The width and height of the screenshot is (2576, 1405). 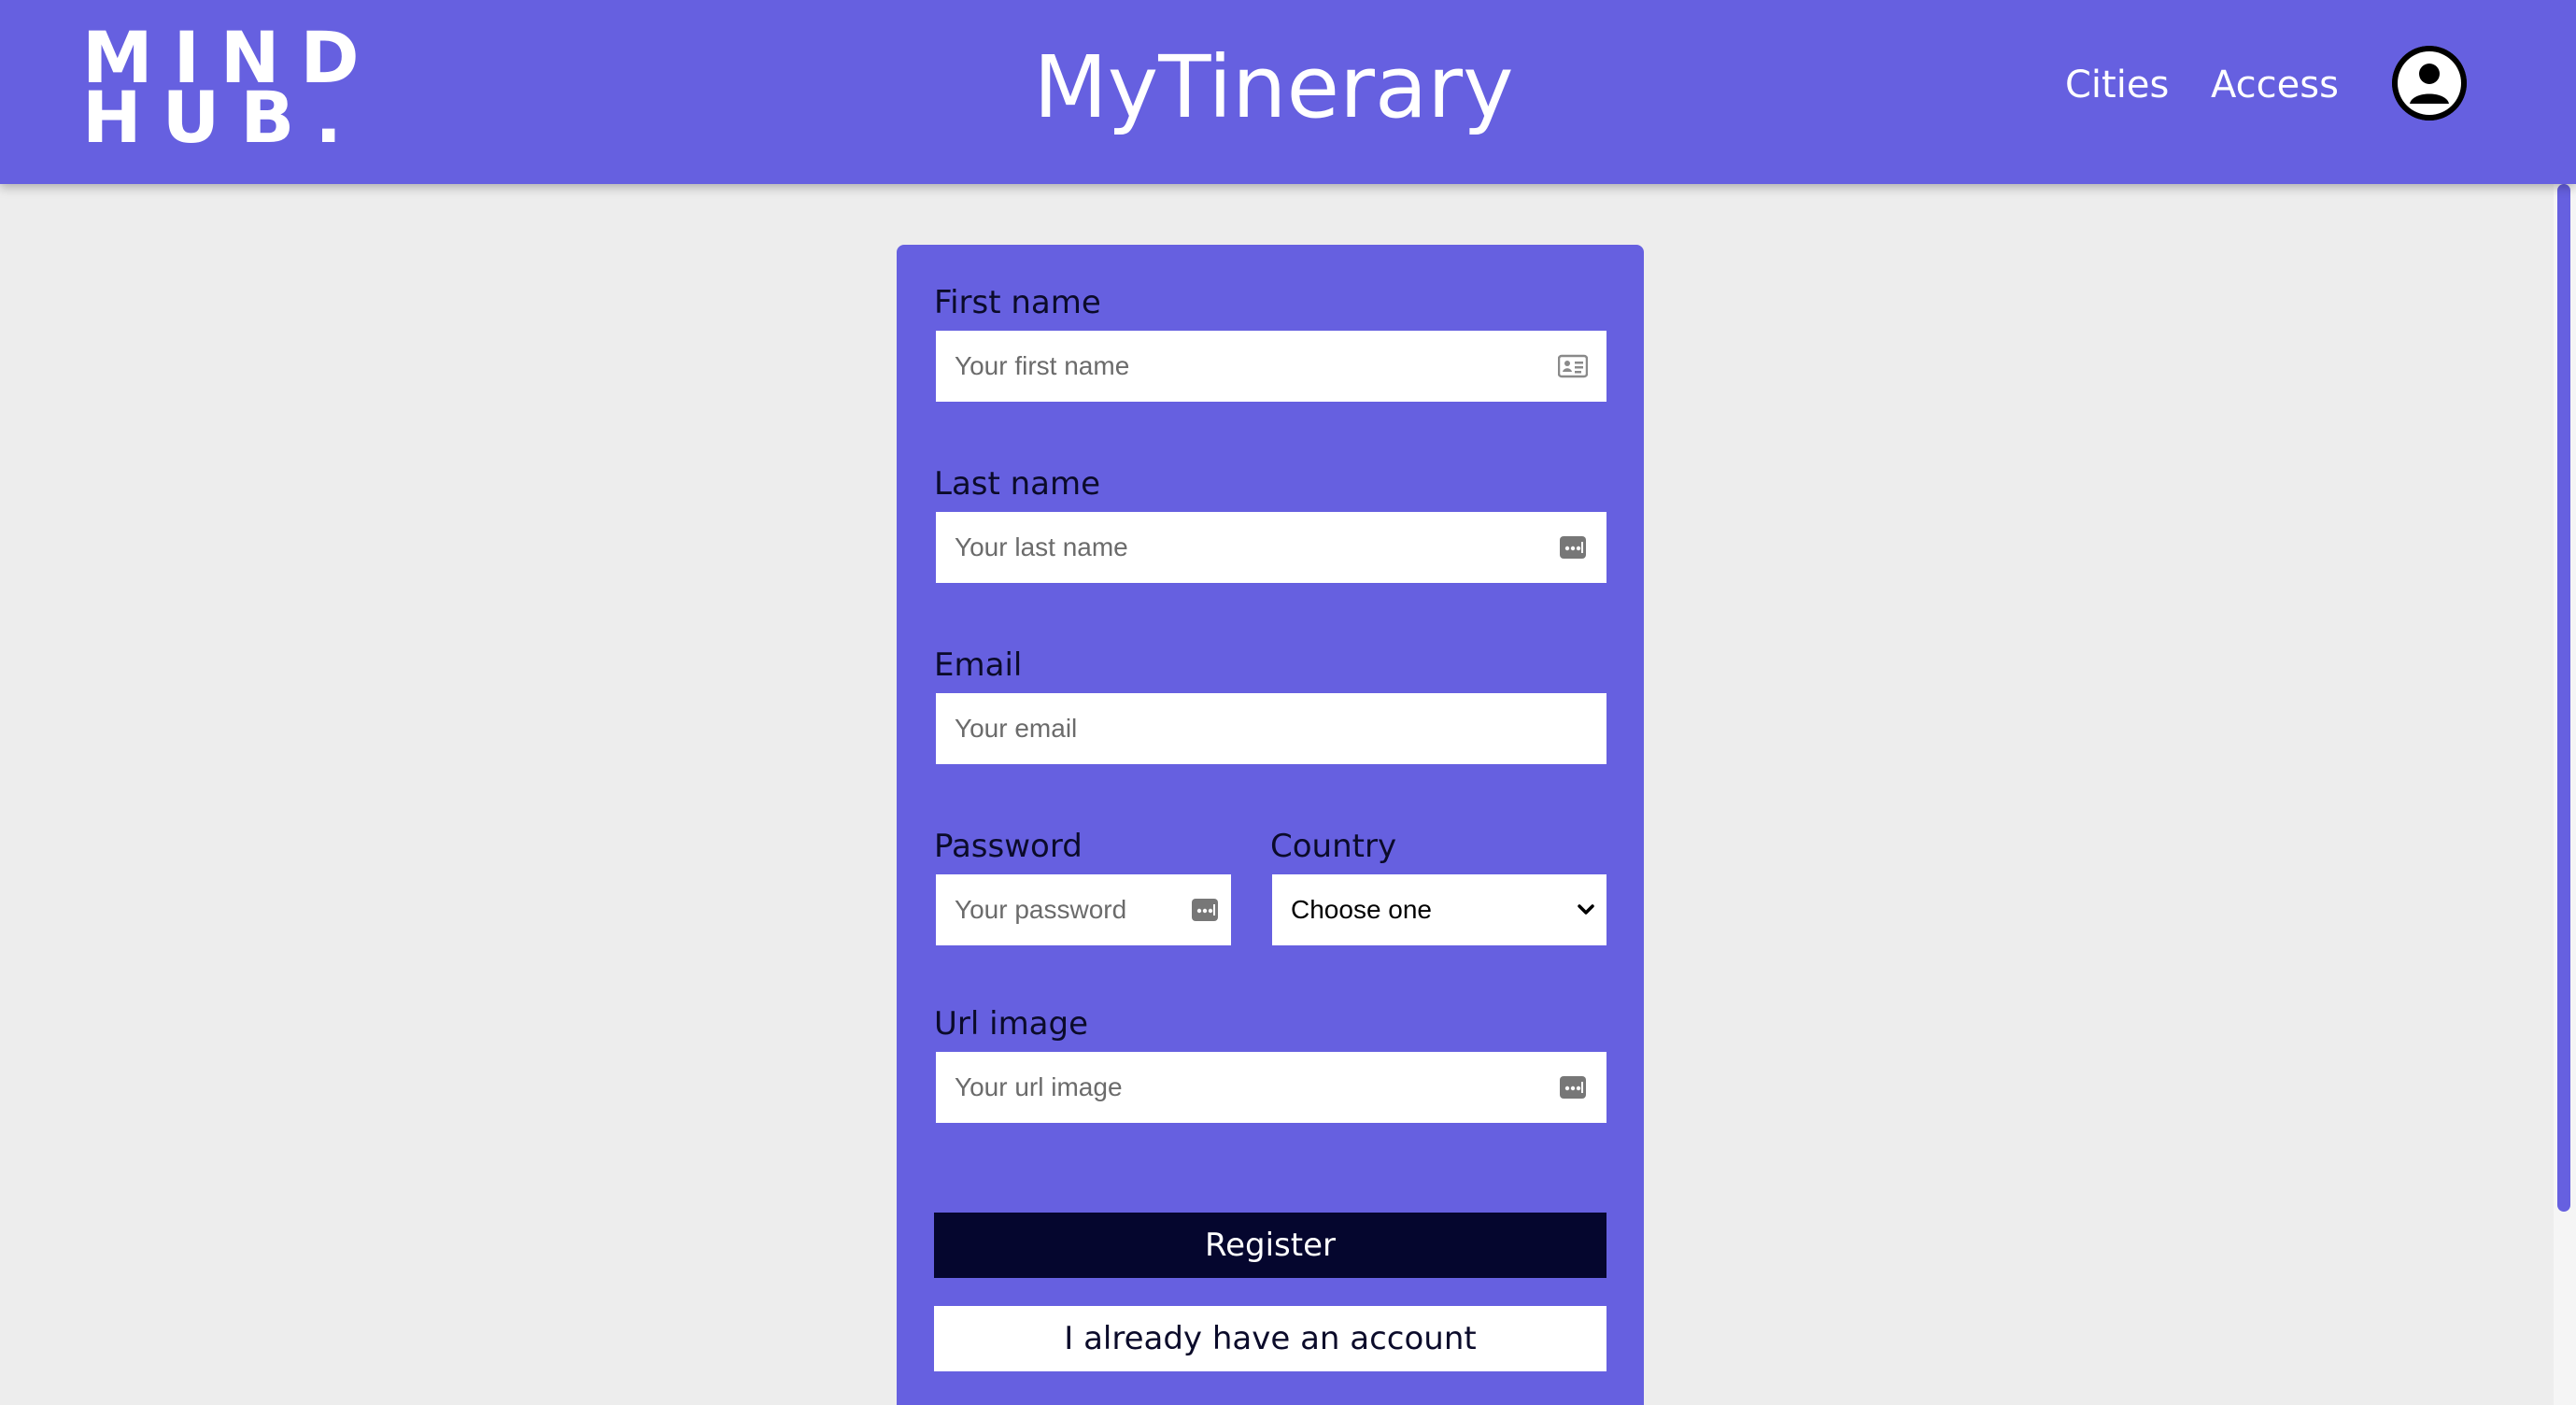 I want to click on already-have-account-button: I already have an account, so click(x=1270, y=1339).